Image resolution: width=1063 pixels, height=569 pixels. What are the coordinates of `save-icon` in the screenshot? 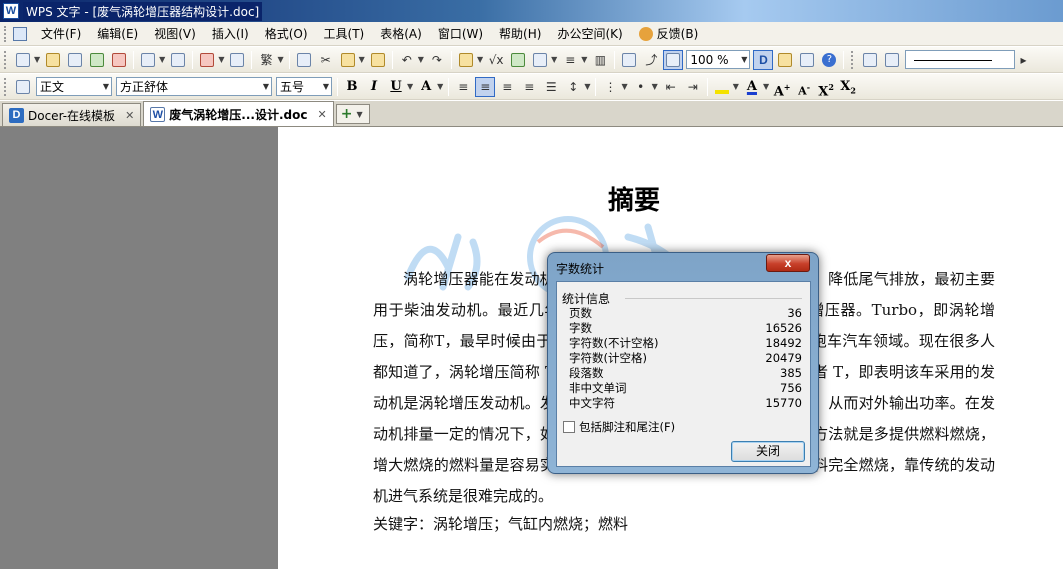 It's located at (75, 60).